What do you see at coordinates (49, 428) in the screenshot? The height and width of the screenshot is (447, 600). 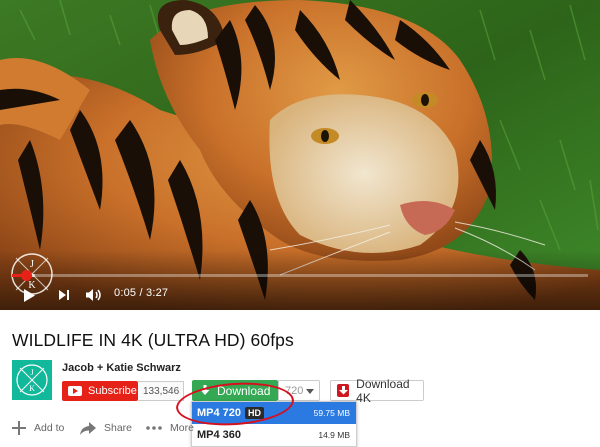 I see `add-to-label: Add to` at bounding box center [49, 428].